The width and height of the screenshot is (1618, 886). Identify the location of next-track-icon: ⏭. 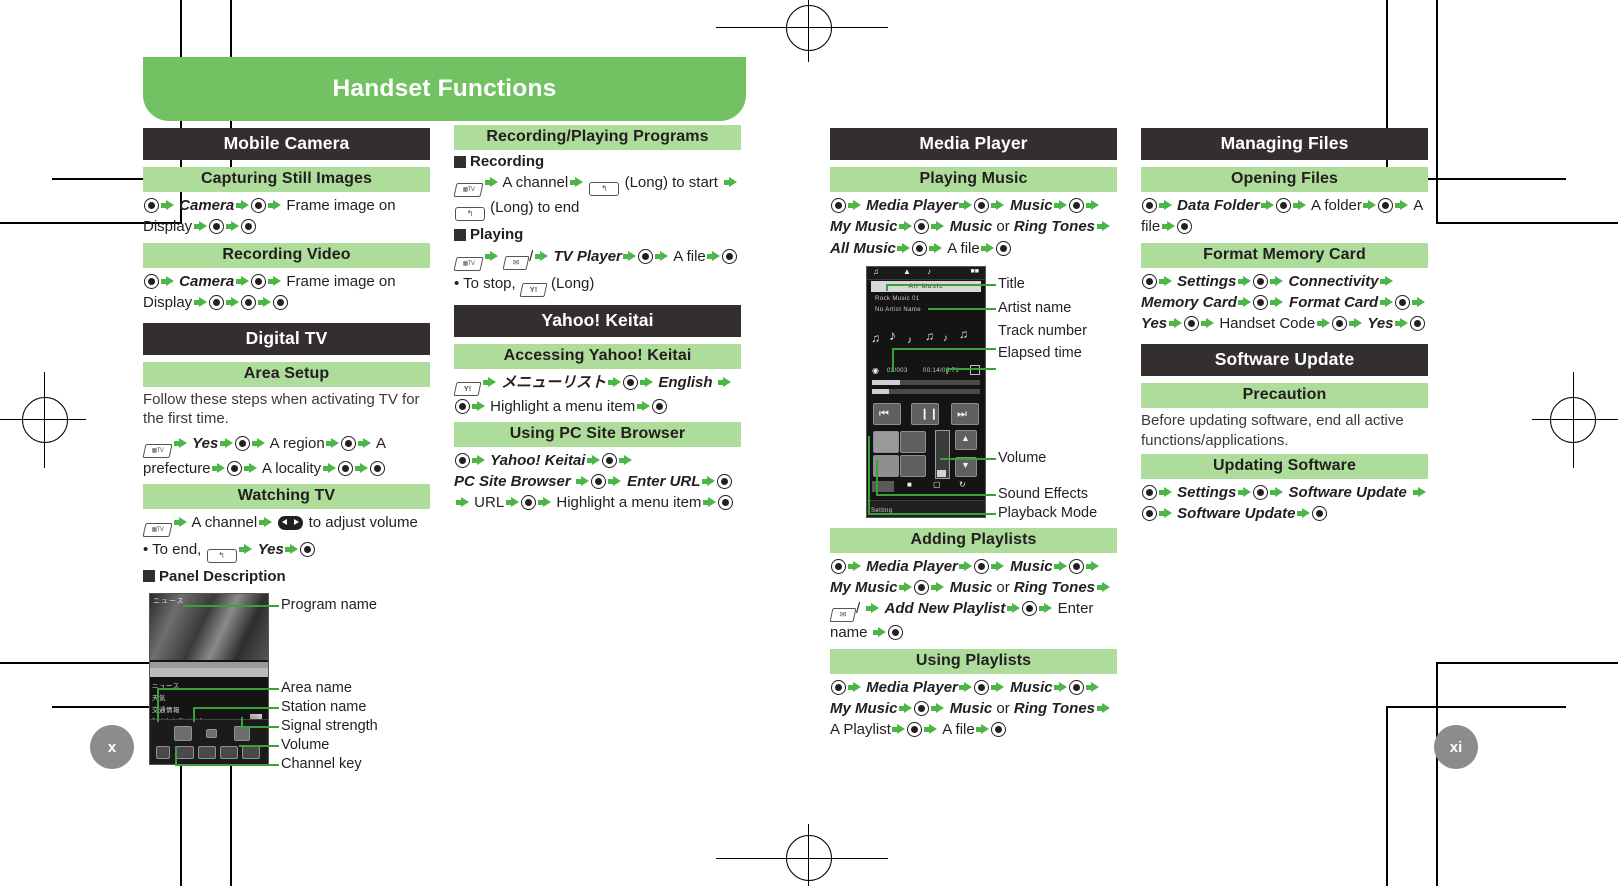
(962, 413).